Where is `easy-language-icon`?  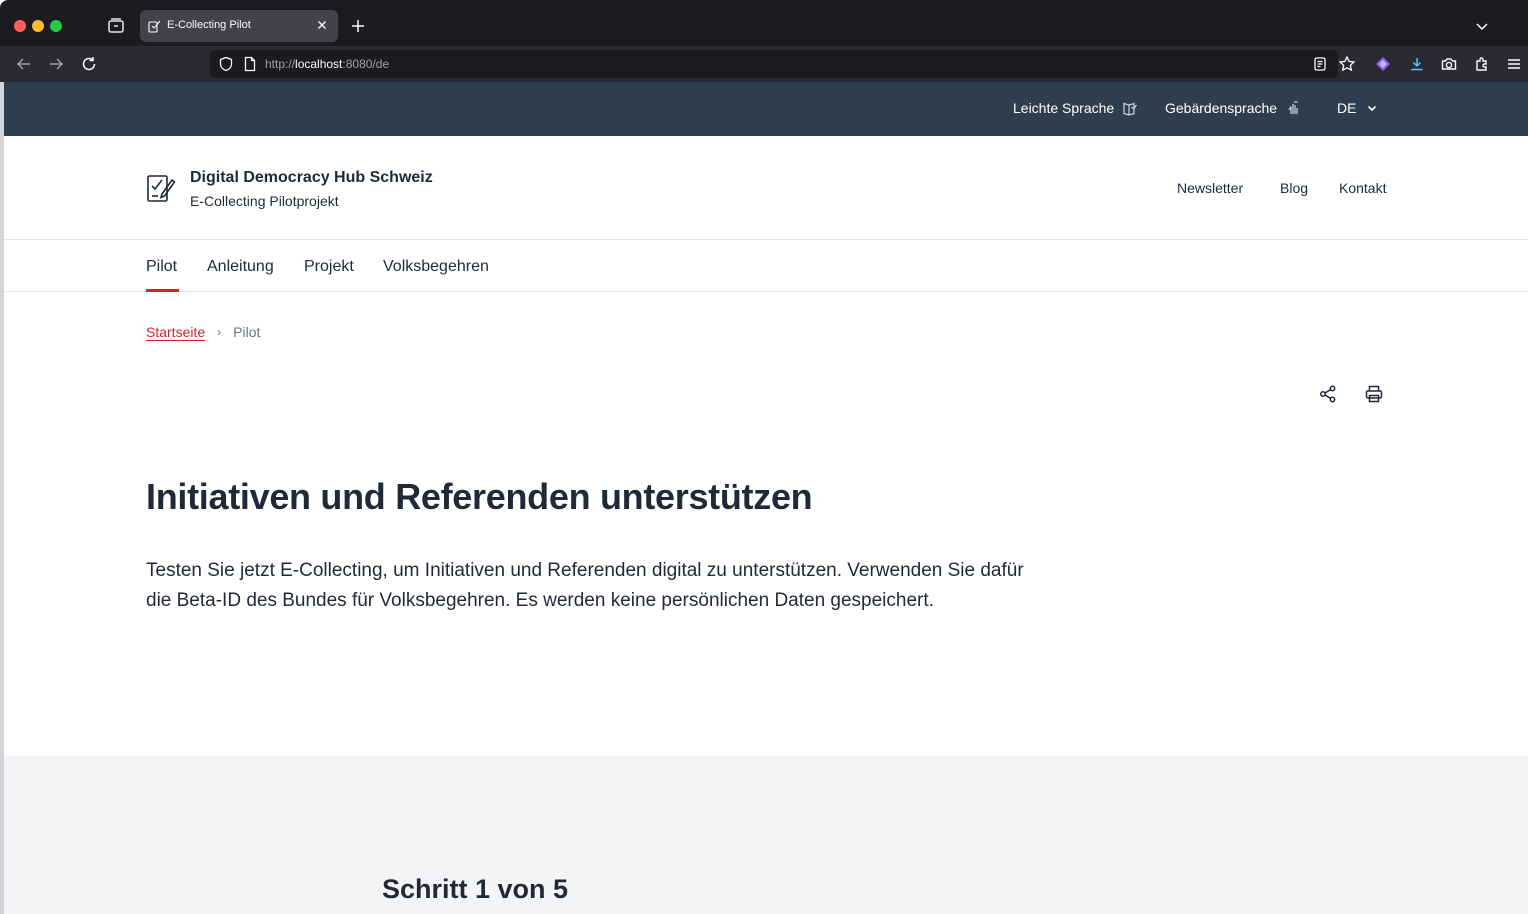
easy-language-icon is located at coordinates (1130, 109).